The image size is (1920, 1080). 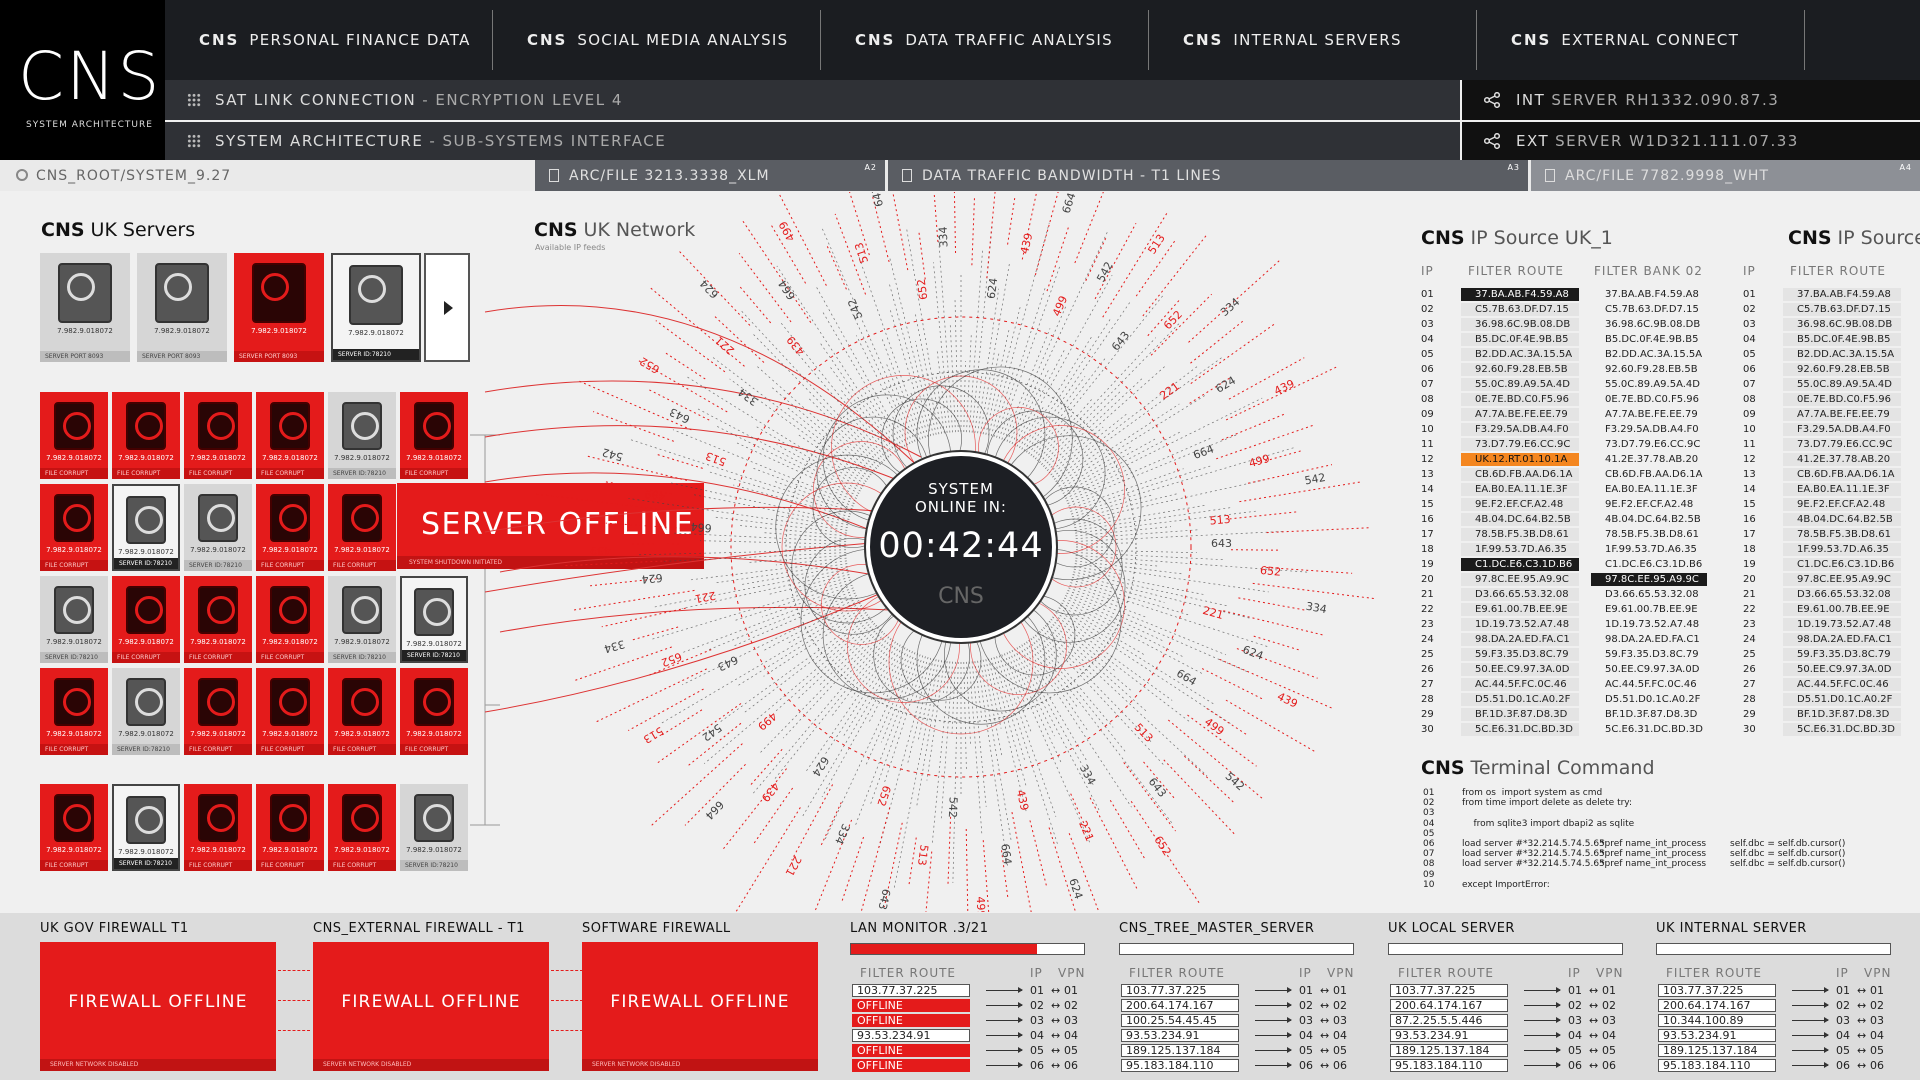 What do you see at coordinates (1842, 474) in the screenshot?
I see `filter-route-cell: CB.6D.FB.AA.D6.1A` at bounding box center [1842, 474].